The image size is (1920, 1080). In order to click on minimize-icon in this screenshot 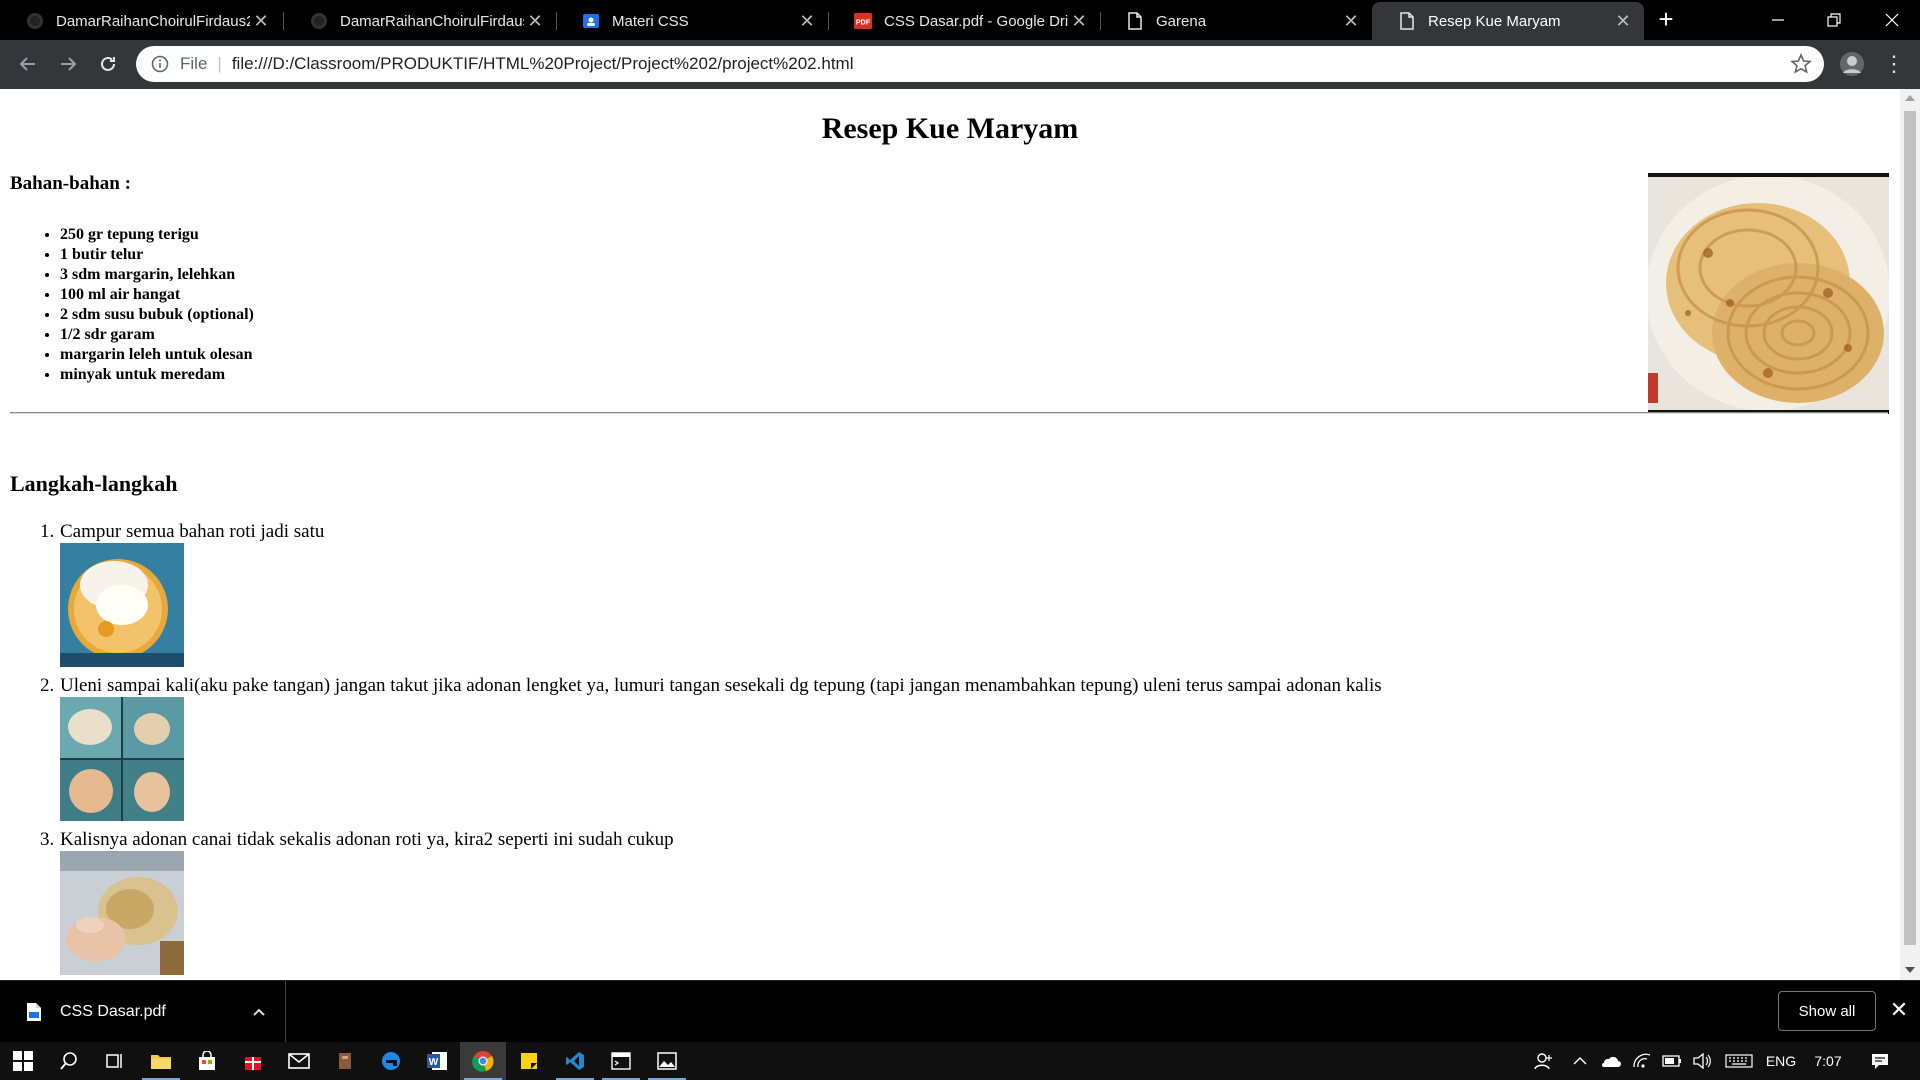, I will do `click(1778, 20)`.